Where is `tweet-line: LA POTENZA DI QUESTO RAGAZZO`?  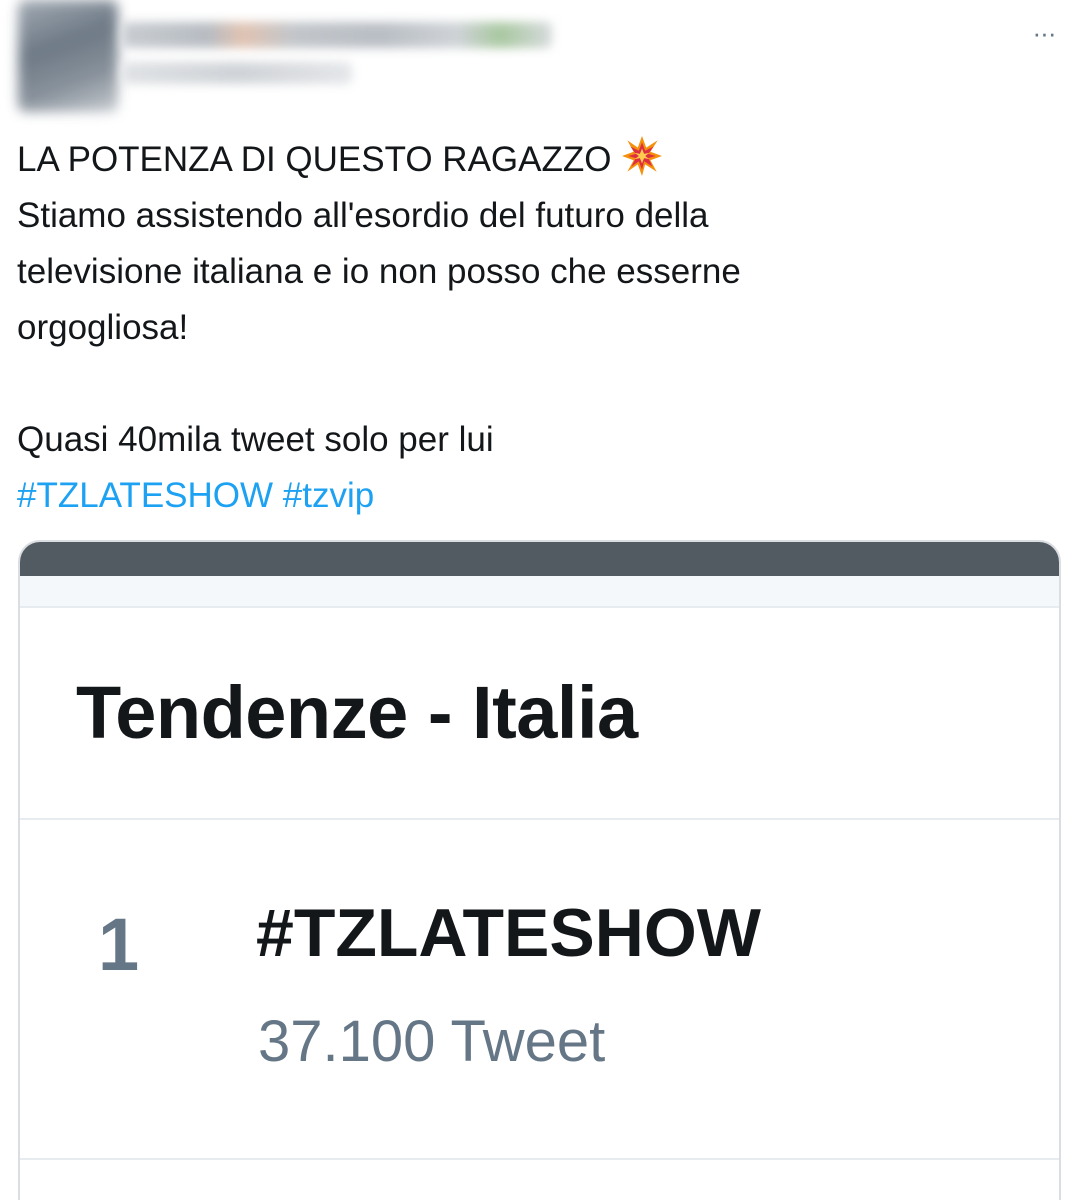
tweet-line: LA POTENZA DI QUESTO RAGAZZO is located at coordinates (537, 160).